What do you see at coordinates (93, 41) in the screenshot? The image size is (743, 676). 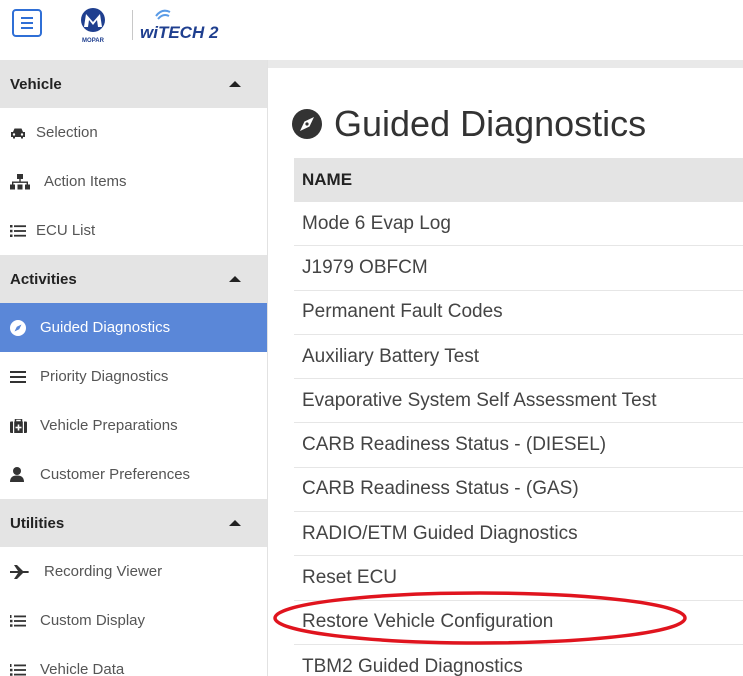 I see `mopar-wordmark: MOPAR` at bounding box center [93, 41].